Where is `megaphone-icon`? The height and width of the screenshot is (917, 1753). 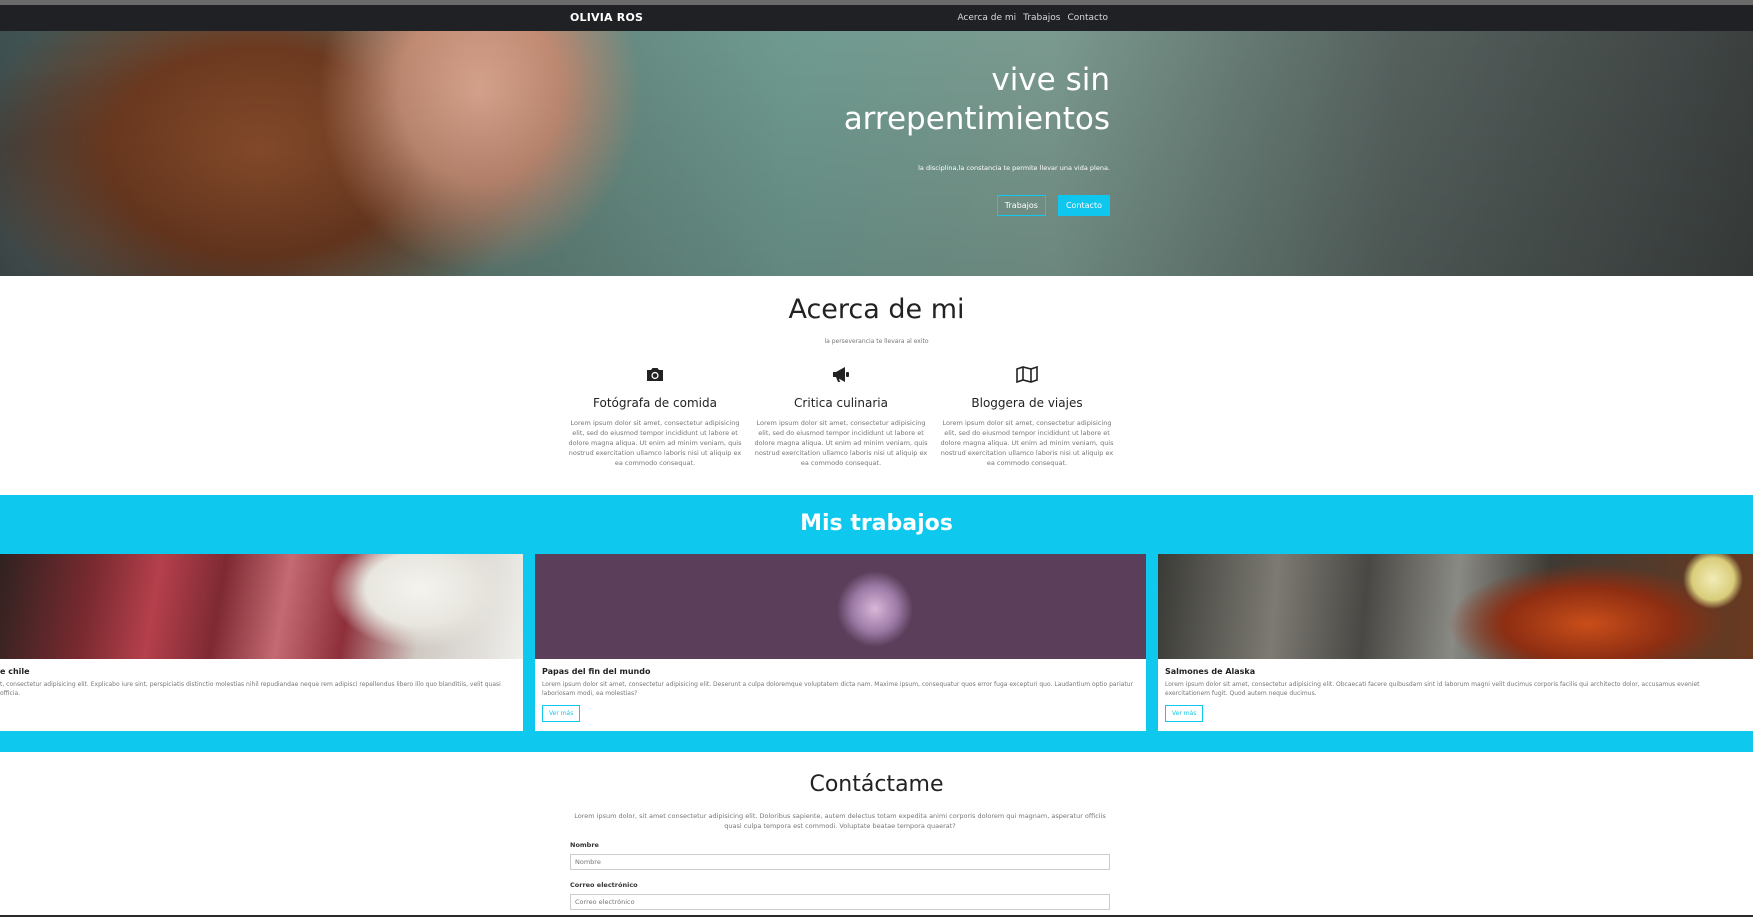
megaphone-icon is located at coordinates (841, 374).